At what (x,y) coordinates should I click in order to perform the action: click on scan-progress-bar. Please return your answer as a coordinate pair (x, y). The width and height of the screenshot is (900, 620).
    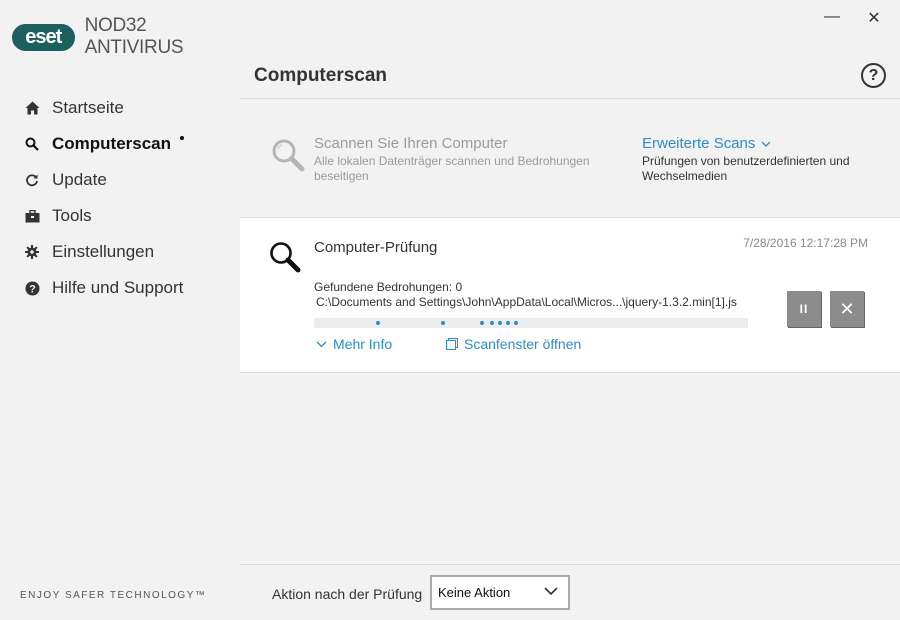
    Looking at the image, I should click on (531, 323).